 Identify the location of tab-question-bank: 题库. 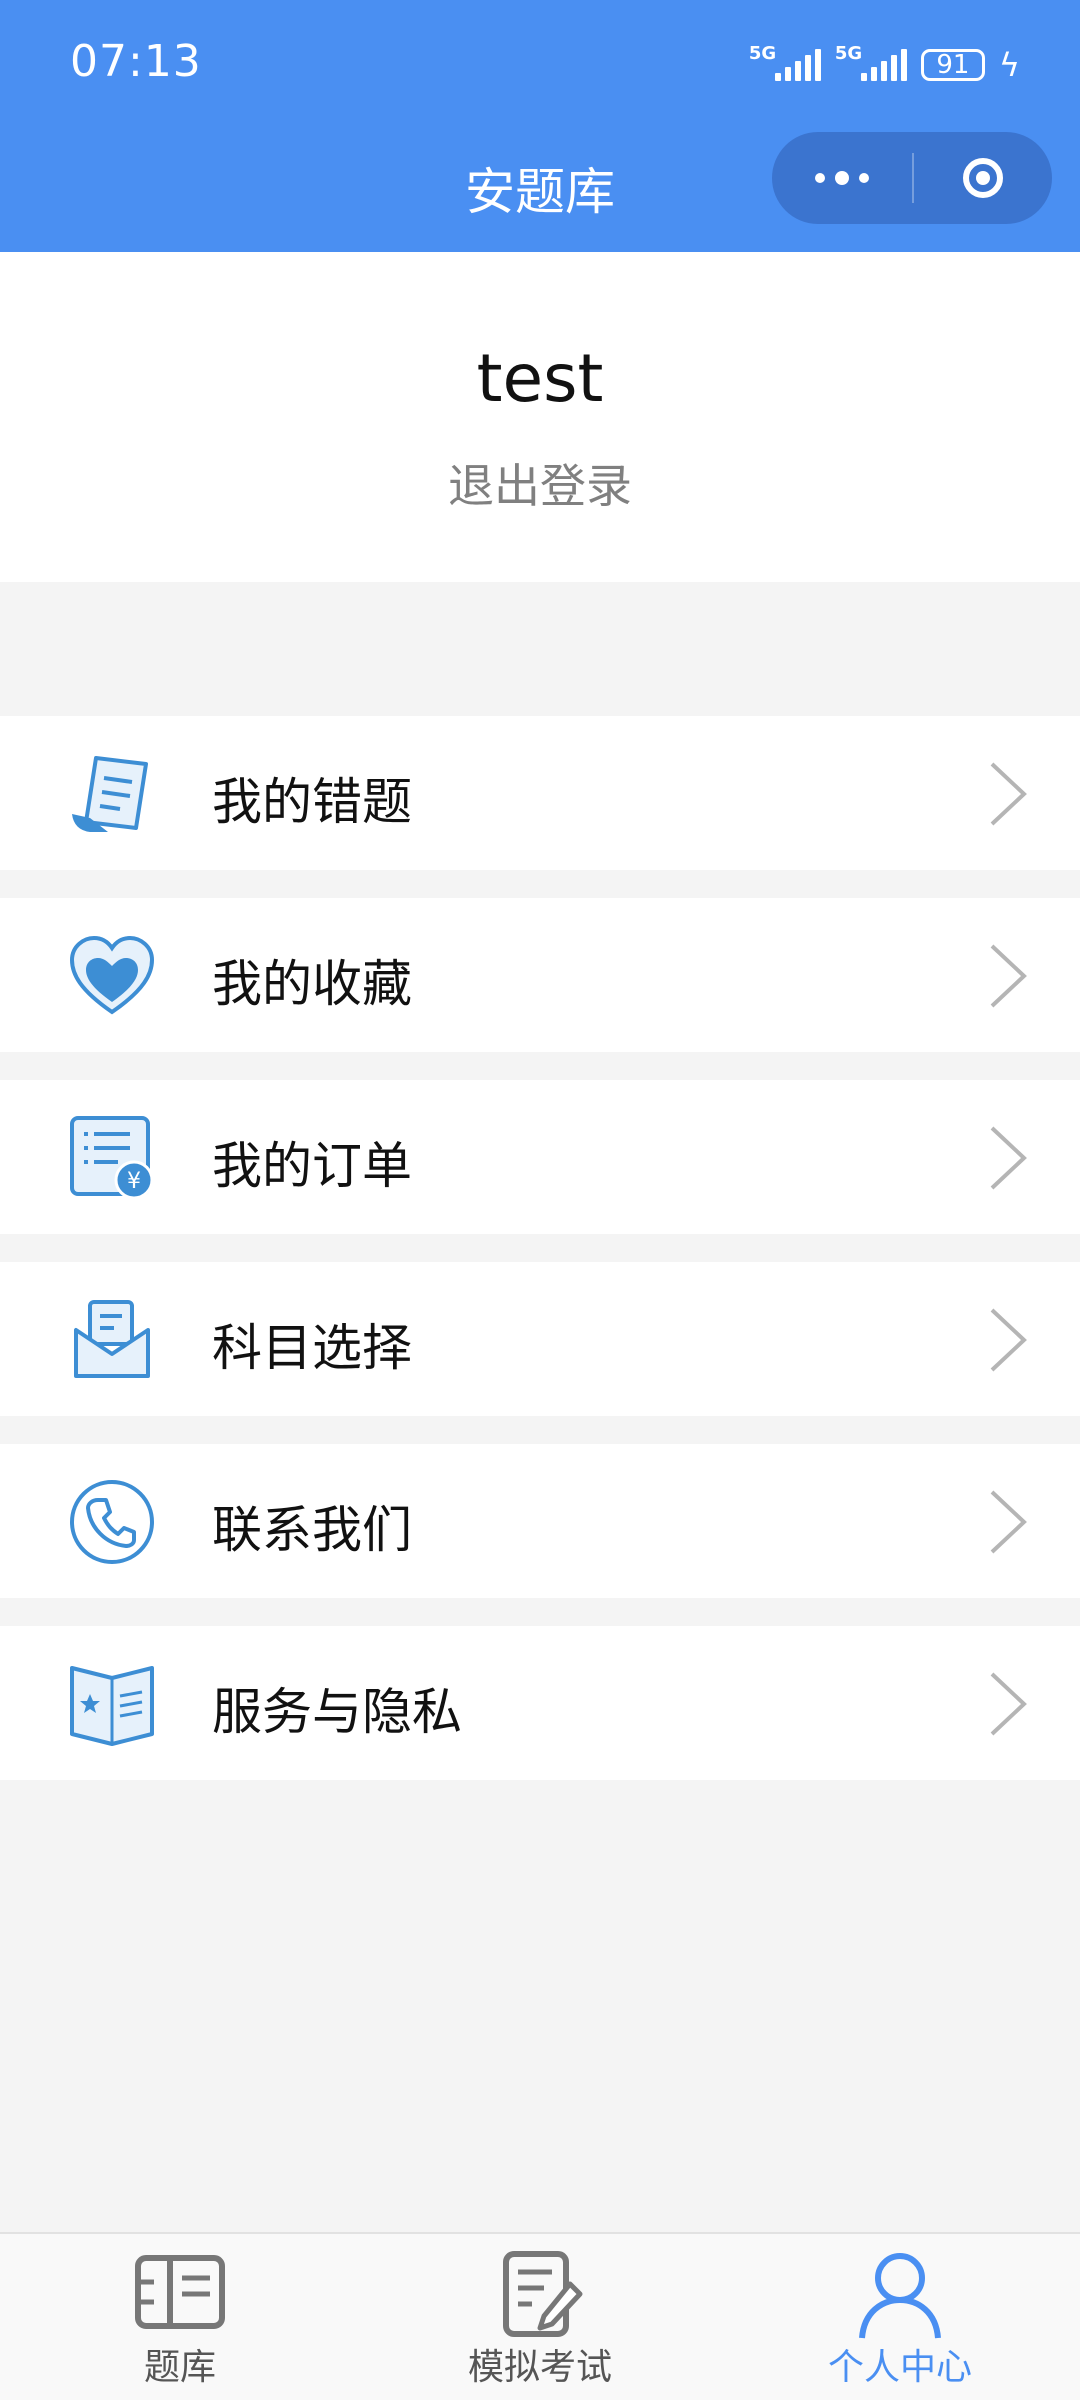
(180, 2317).